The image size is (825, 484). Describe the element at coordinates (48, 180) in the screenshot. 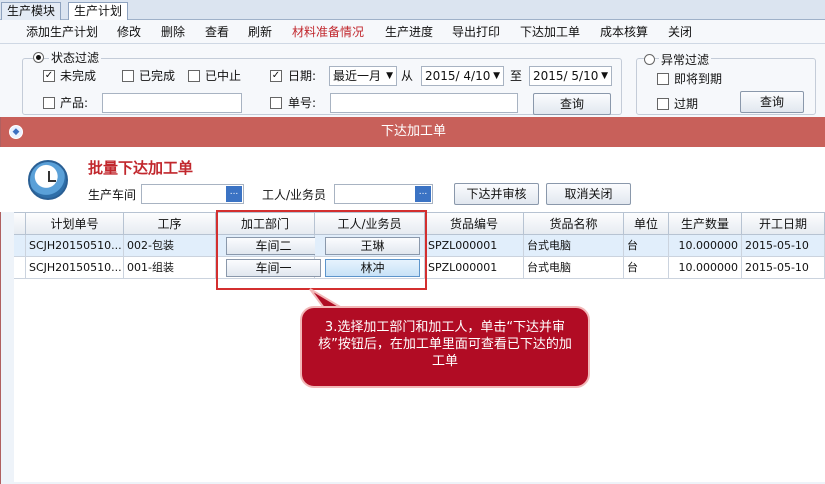

I see `clock-icon` at that location.